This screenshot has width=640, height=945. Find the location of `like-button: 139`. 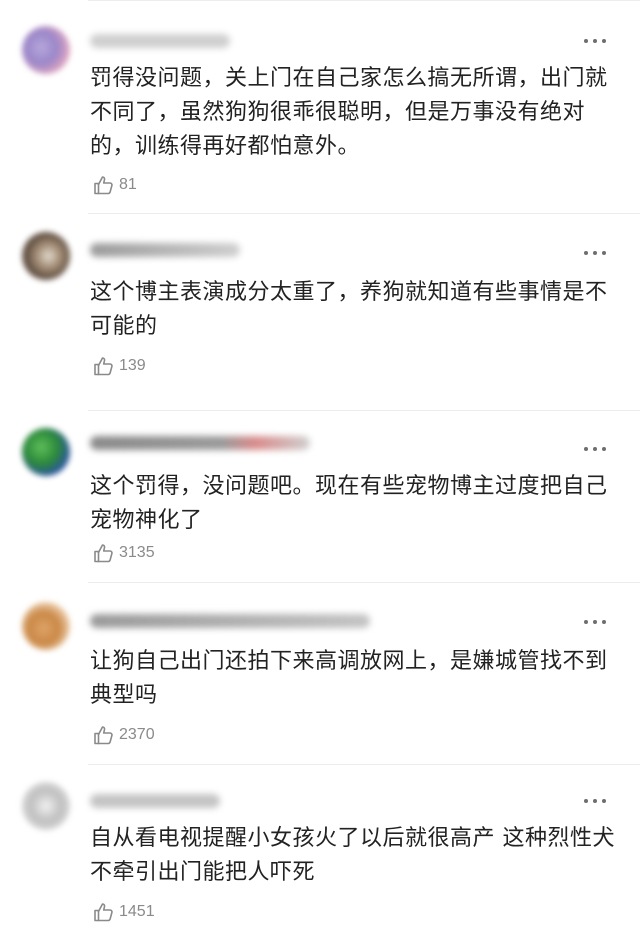

like-button: 139 is located at coordinates (119, 366).